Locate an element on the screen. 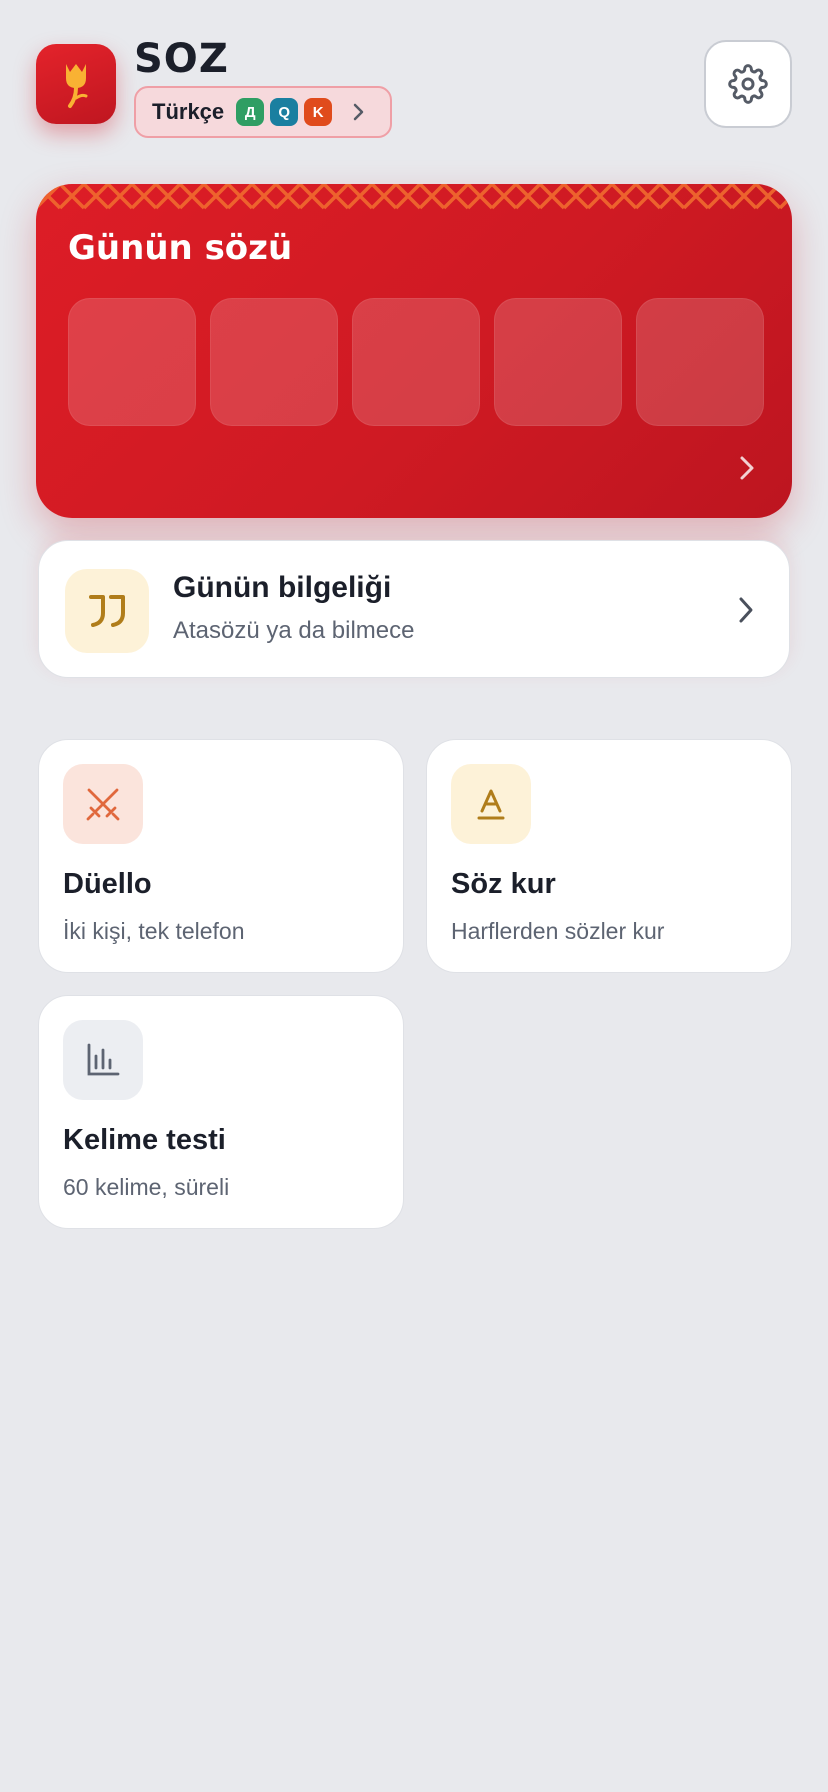  quote-icon is located at coordinates (107, 611).